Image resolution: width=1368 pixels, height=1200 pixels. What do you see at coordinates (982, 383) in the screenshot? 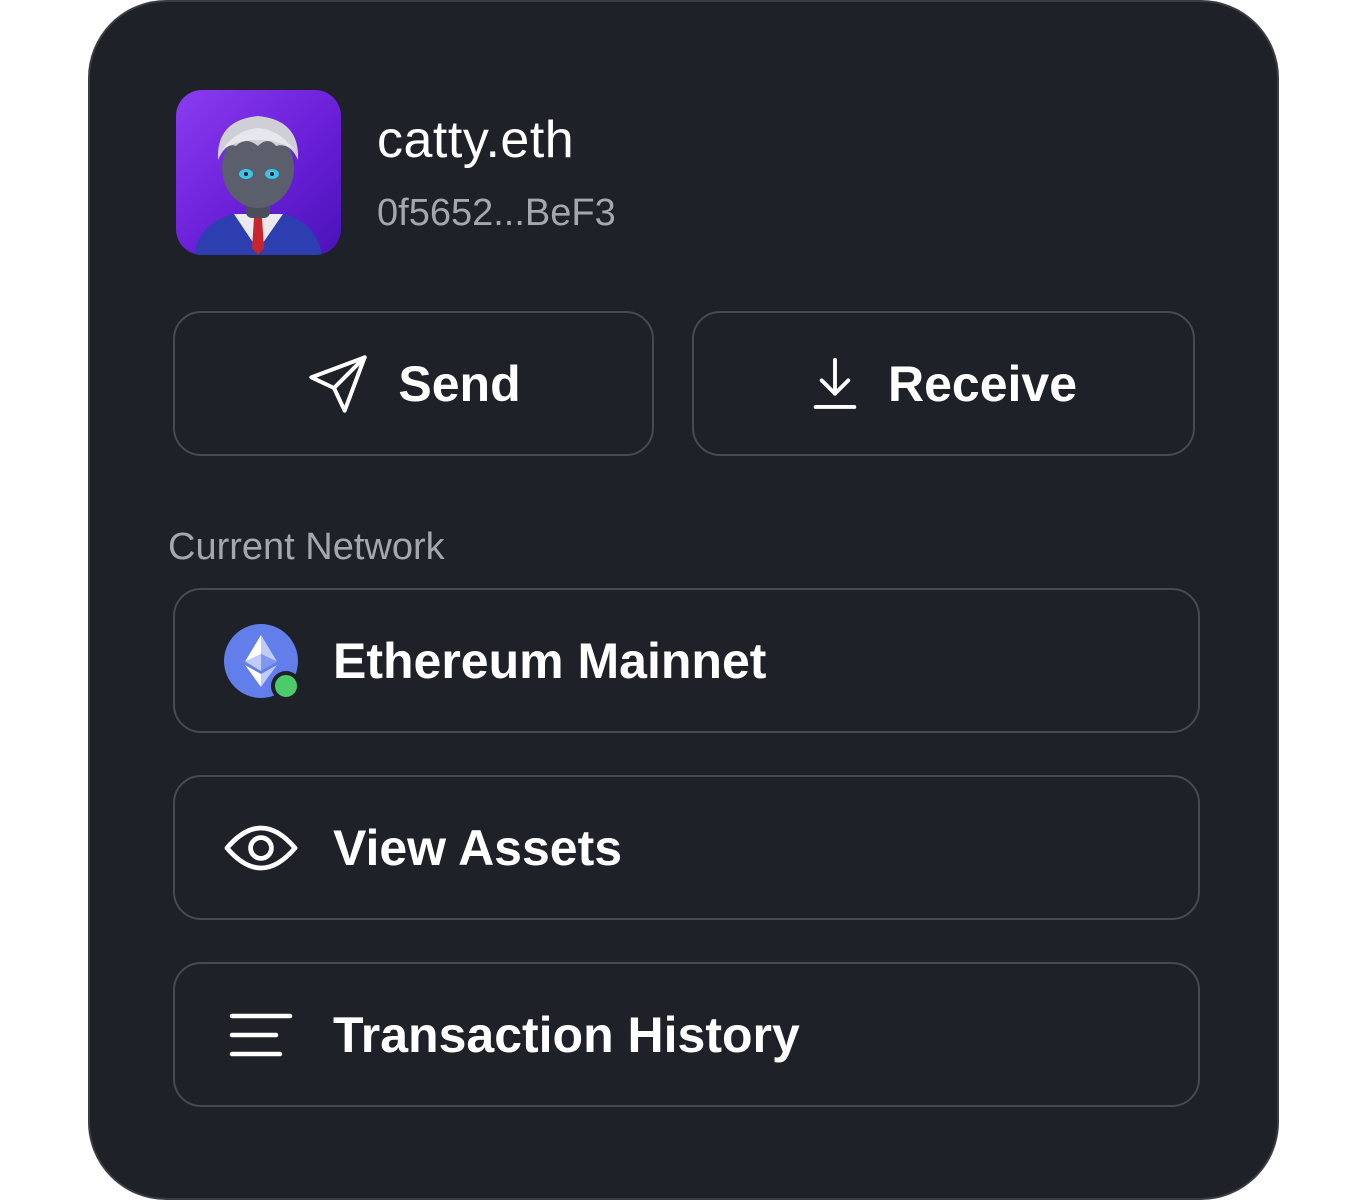
I see `receive-label: Receive` at bounding box center [982, 383].